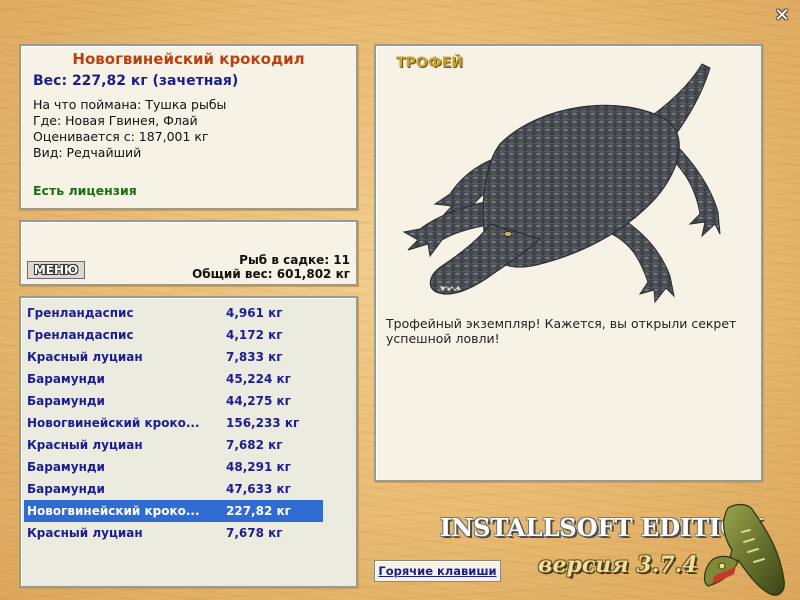 This screenshot has width=800, height=600. Describe the element at coordinates (173, 467) in the screenshot. I see `list-item: Барамунди 48,291 кг` at that location.